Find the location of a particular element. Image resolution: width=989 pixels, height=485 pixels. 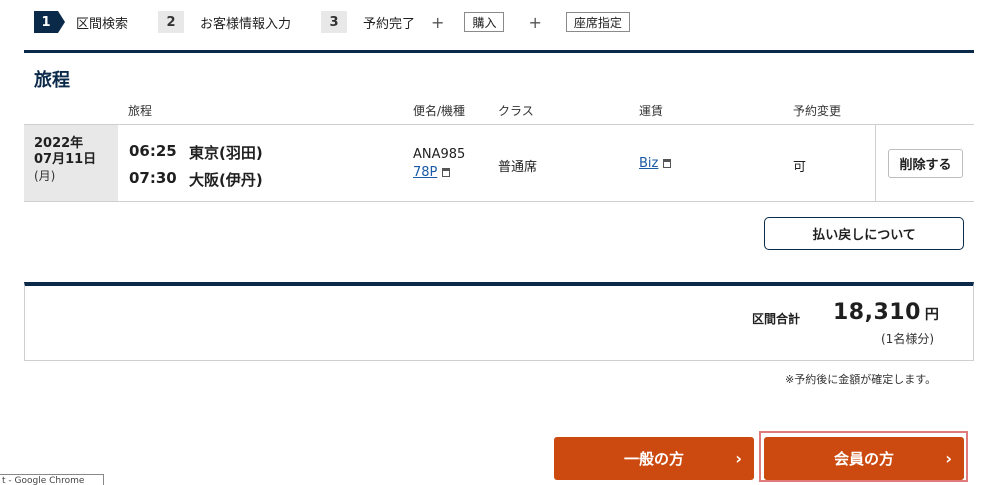

delete-button: 削除する is located at coordinates (925, 163).